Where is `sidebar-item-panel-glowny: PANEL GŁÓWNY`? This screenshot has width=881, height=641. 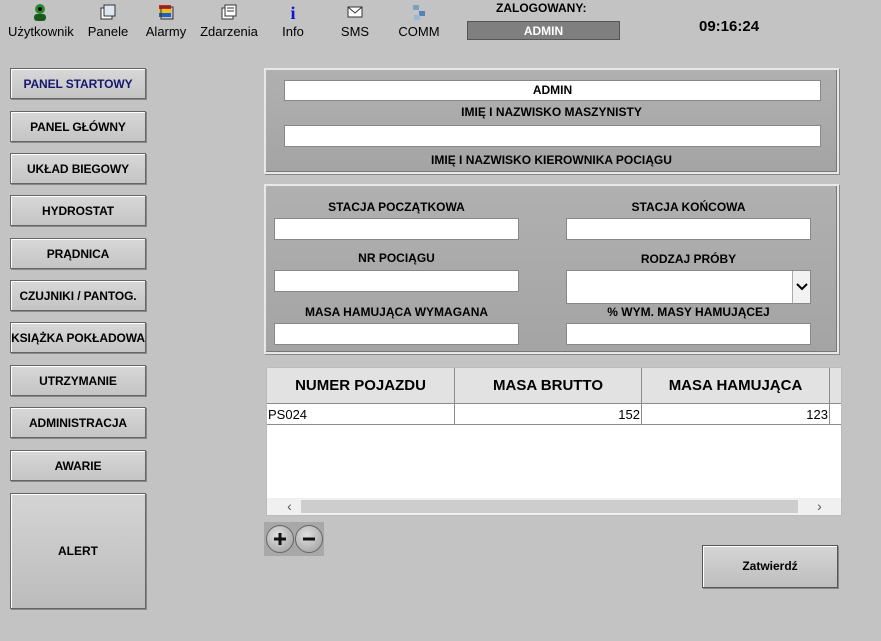
sidebar-item-panel-glowny: PANEL GŁÓWNY is located at coordinates (78, 126).